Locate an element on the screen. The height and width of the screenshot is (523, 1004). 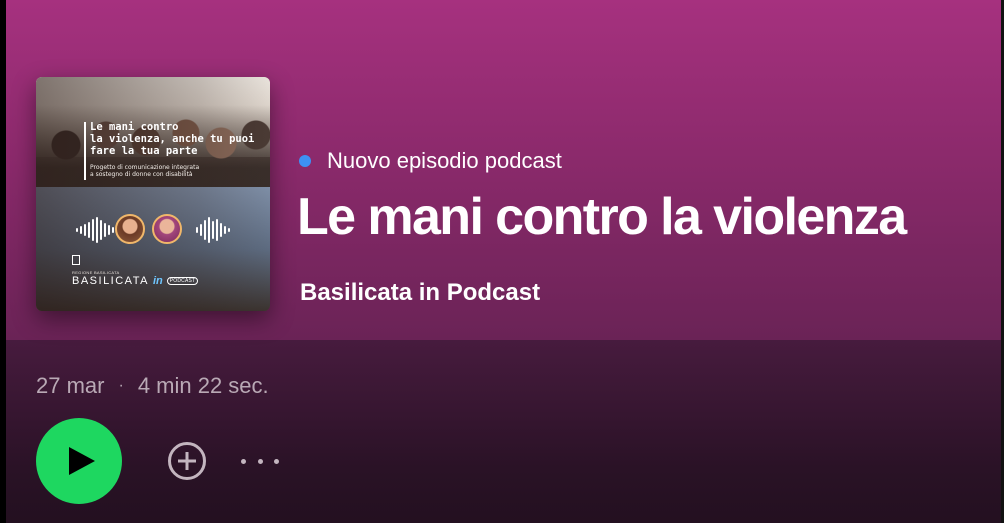
cover-brand-in: in is located at coordinates (157, 281).